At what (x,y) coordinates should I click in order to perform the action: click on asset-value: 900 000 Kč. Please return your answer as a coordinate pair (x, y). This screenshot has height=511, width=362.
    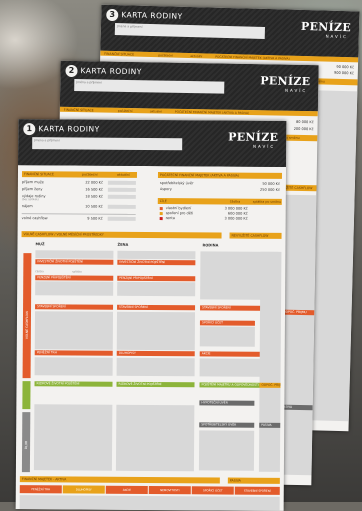
    Looking at the image, I should click on (343, 73).